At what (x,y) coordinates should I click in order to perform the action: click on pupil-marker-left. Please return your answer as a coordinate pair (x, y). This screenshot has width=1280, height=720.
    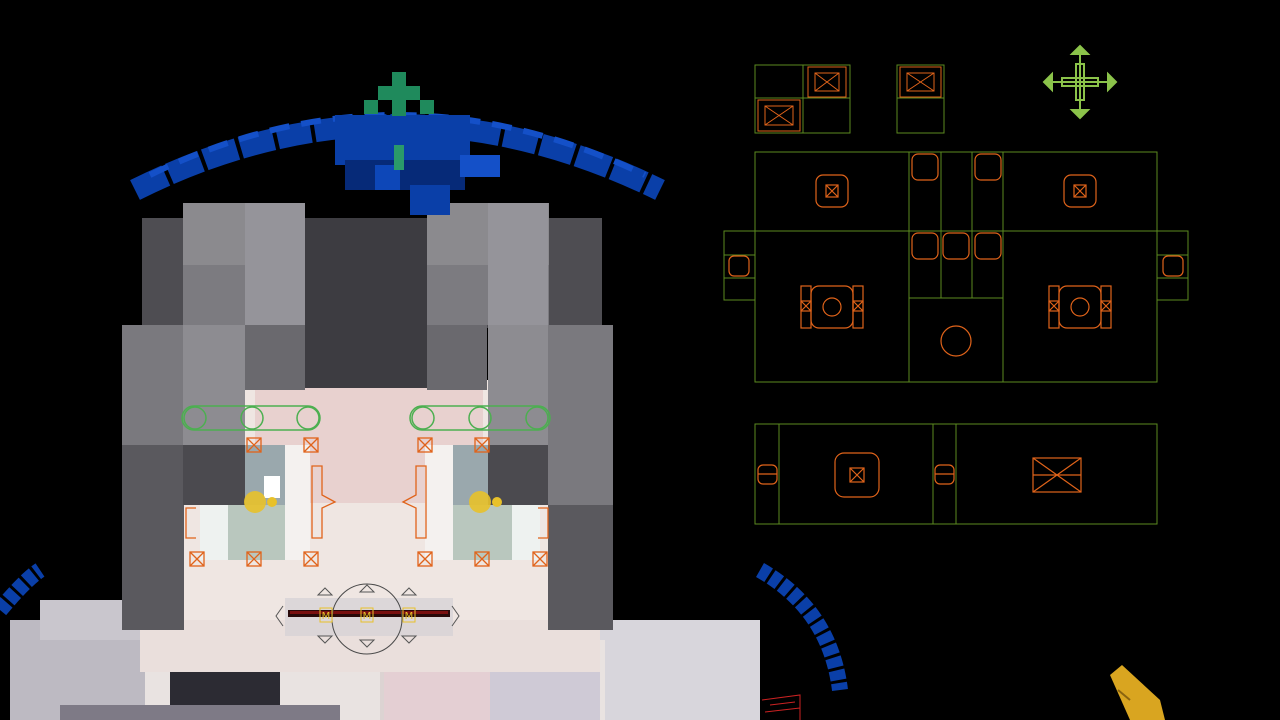
    Looking at the image, I should click on (255, 502).